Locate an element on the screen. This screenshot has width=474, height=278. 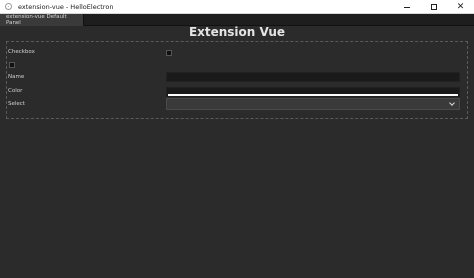
name-label: Name is located at coordinates (16, 77).